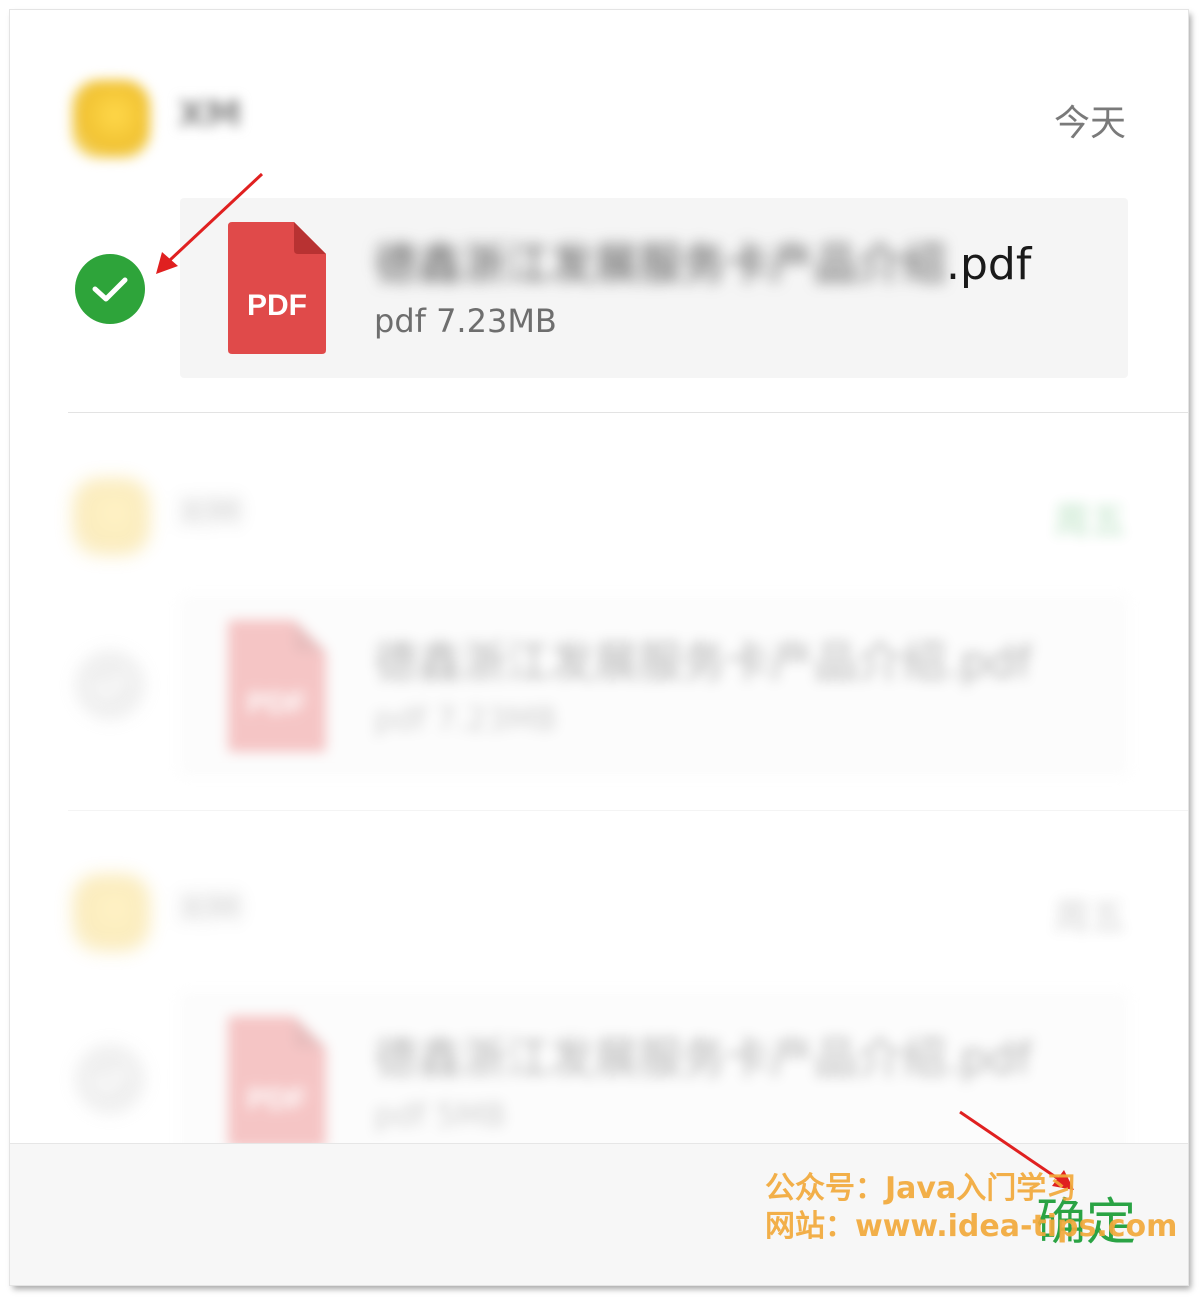 The width and height of the screenshot is (1200, 1297). What do you see at coordinates (921, 1188) in the screenshot?
I see `watermark-line-1: 公众号：Java入门学习` at bounding box center [921, 1188].